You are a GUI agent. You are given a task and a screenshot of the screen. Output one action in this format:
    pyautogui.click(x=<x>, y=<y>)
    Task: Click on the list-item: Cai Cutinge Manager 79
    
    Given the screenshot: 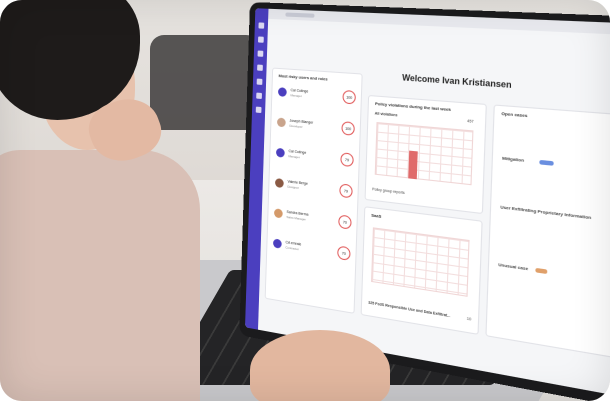 What is the action you would take?
    pyautogui.click(x=316, y=159)
    